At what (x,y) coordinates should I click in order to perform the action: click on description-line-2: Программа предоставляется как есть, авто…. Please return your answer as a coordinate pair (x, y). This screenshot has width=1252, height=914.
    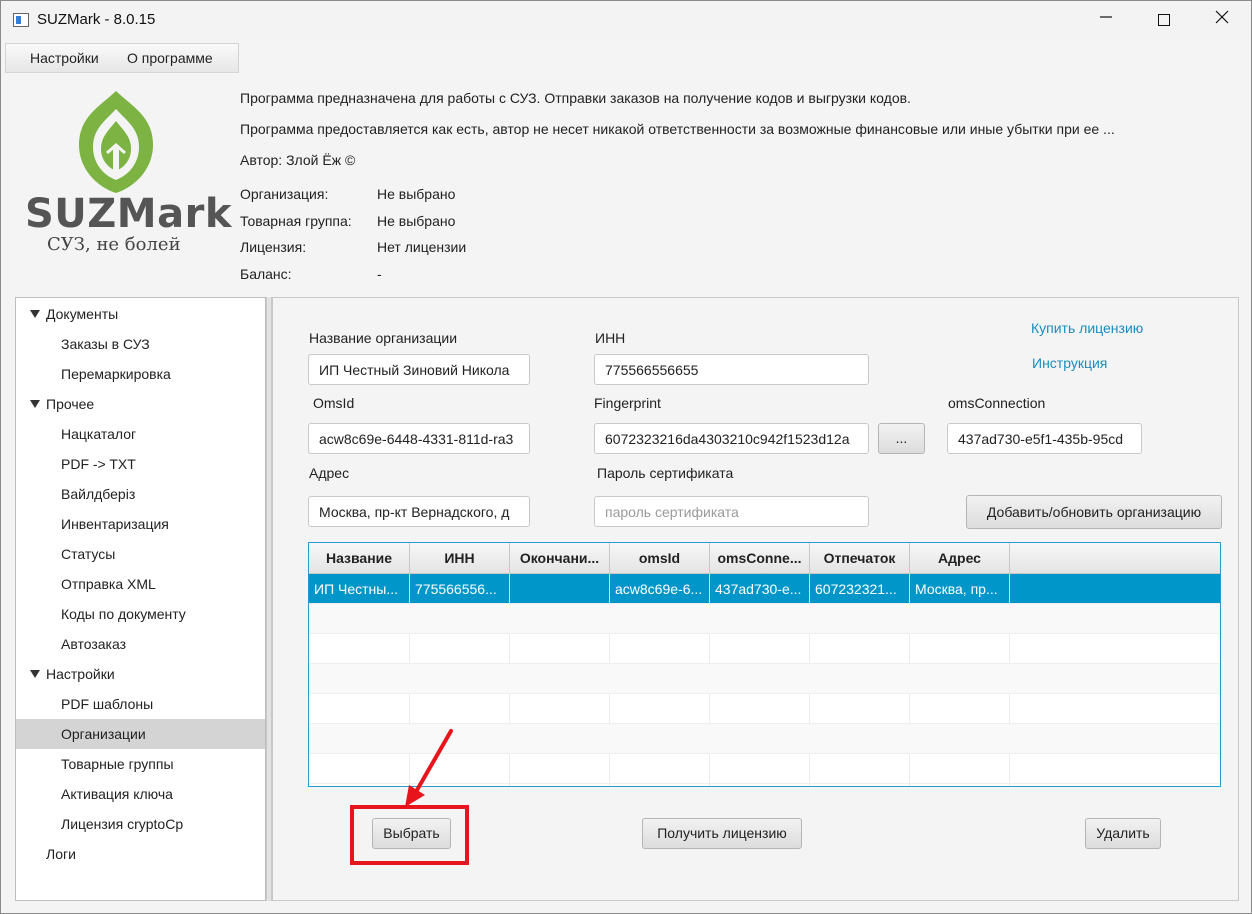
    Looking at the image, I should click on (677, 129).